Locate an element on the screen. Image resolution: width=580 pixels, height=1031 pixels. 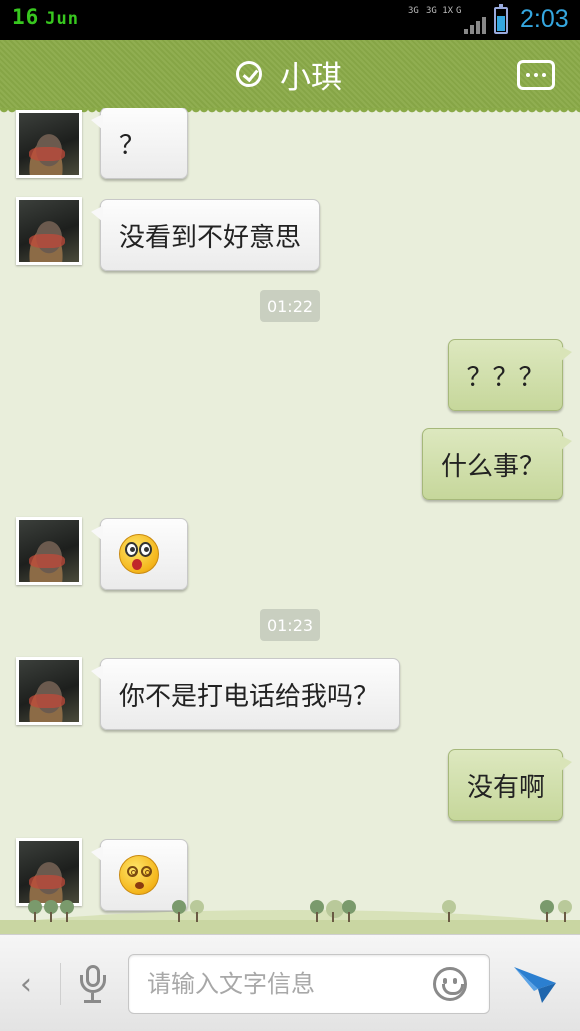
message-input-bar: ‹ is located at coordinates (290, 982).